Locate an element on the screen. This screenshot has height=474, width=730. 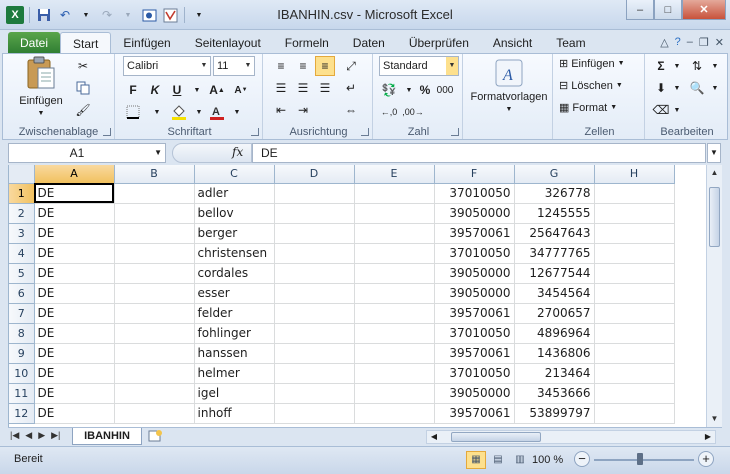
copy-icon is located at coordinates (83, 88).